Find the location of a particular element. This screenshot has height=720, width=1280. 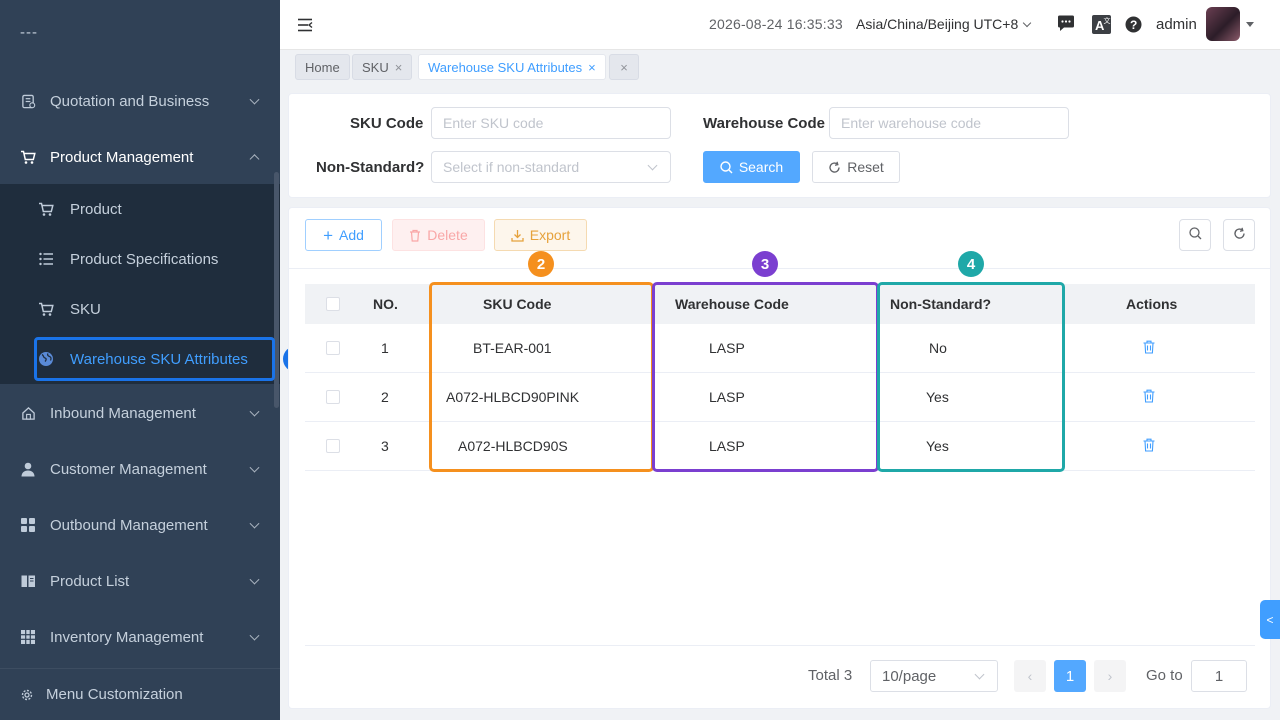

page-number-button: 1 is located at coordinates (1070, 676).